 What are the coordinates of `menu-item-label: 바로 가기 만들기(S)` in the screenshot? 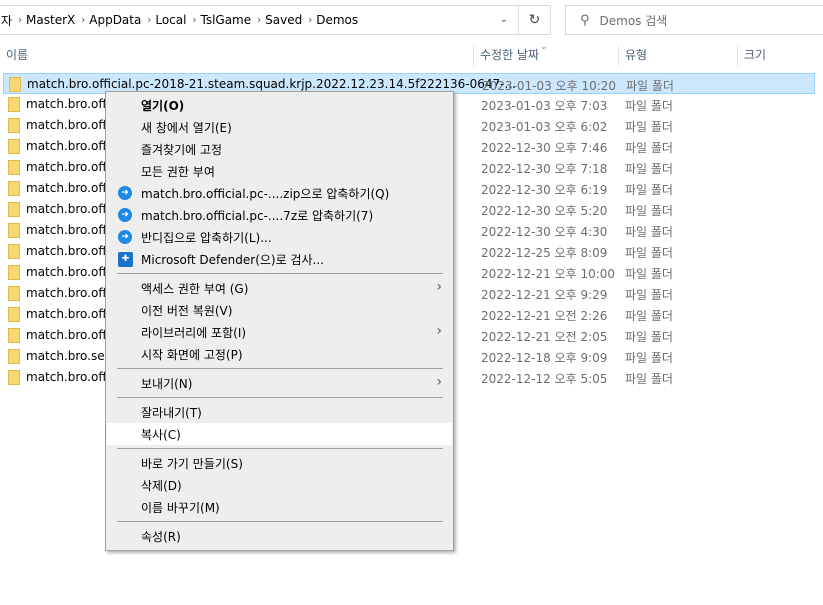 It's located at (192, 464).